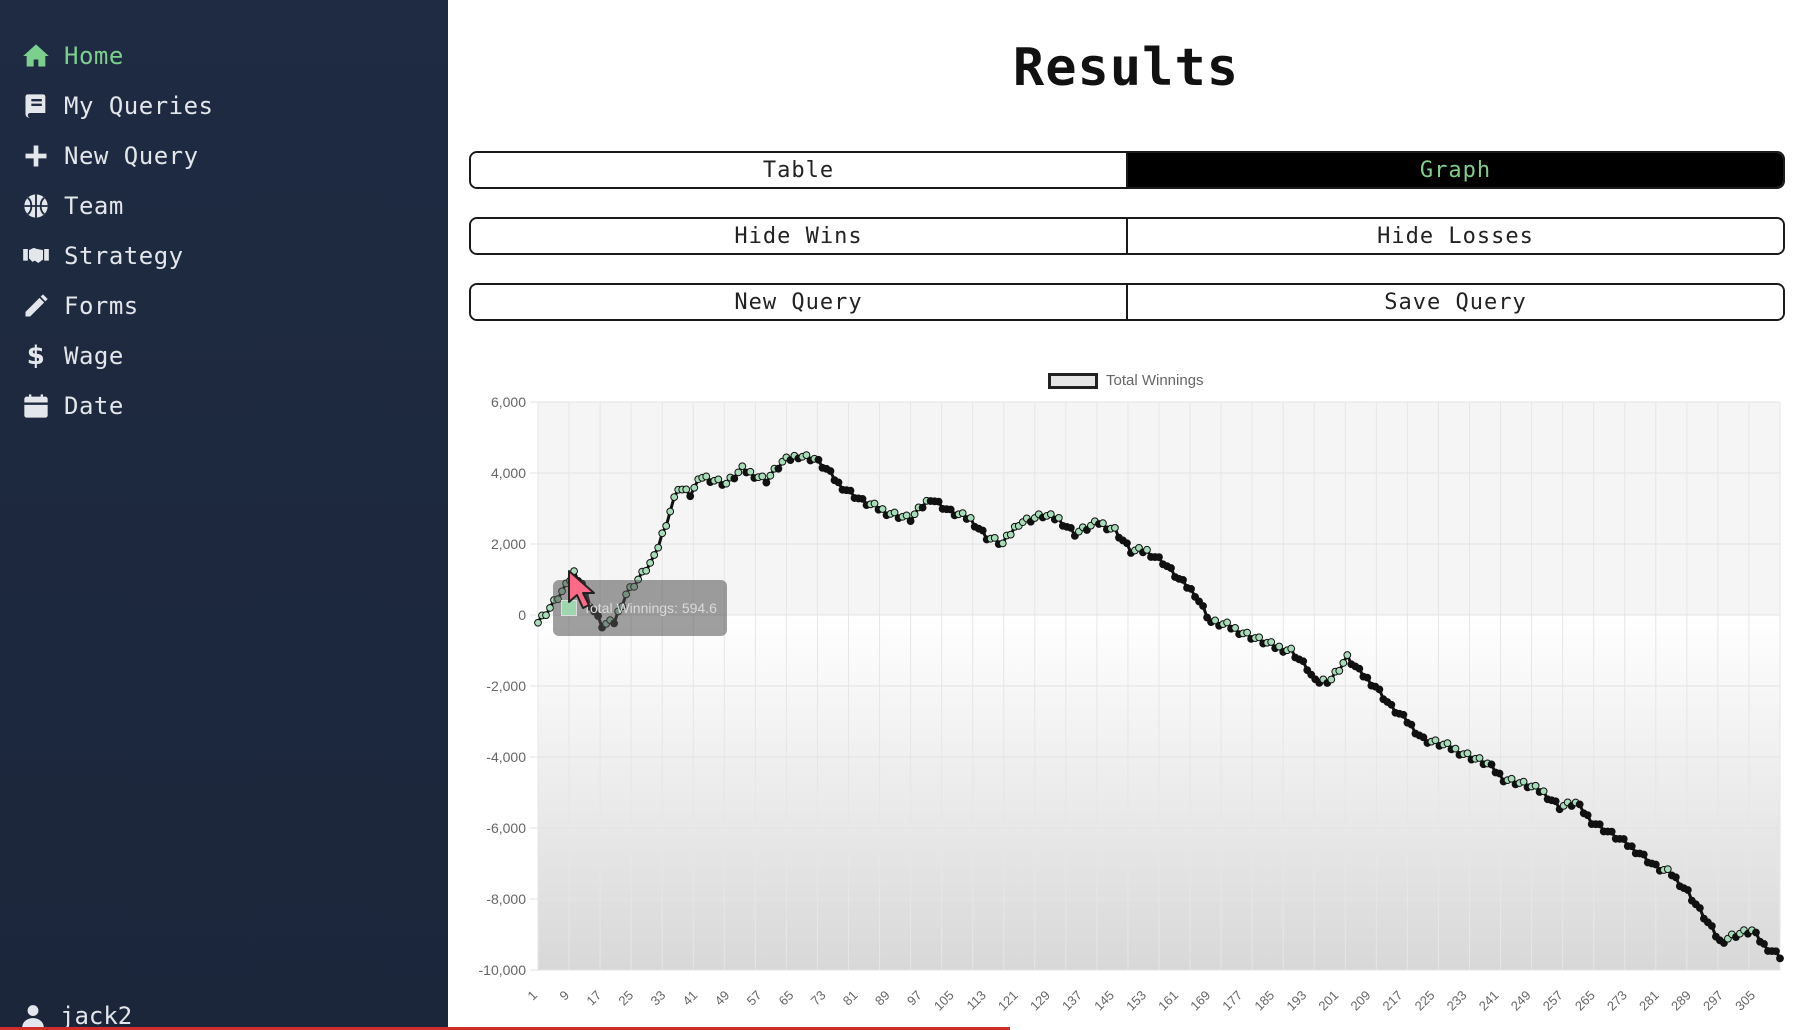 The image size is (1804, 1030). I want to click on x-tick-label: 57, so click(754, 998).